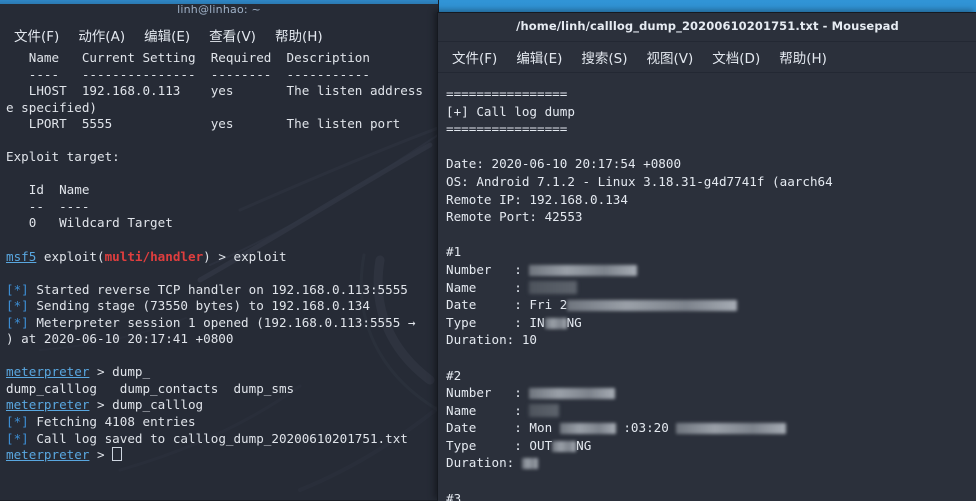 The height and width of the screenshot is (501, 976). I want to click on entry-2-number-label: Number :, so click(488, 393).